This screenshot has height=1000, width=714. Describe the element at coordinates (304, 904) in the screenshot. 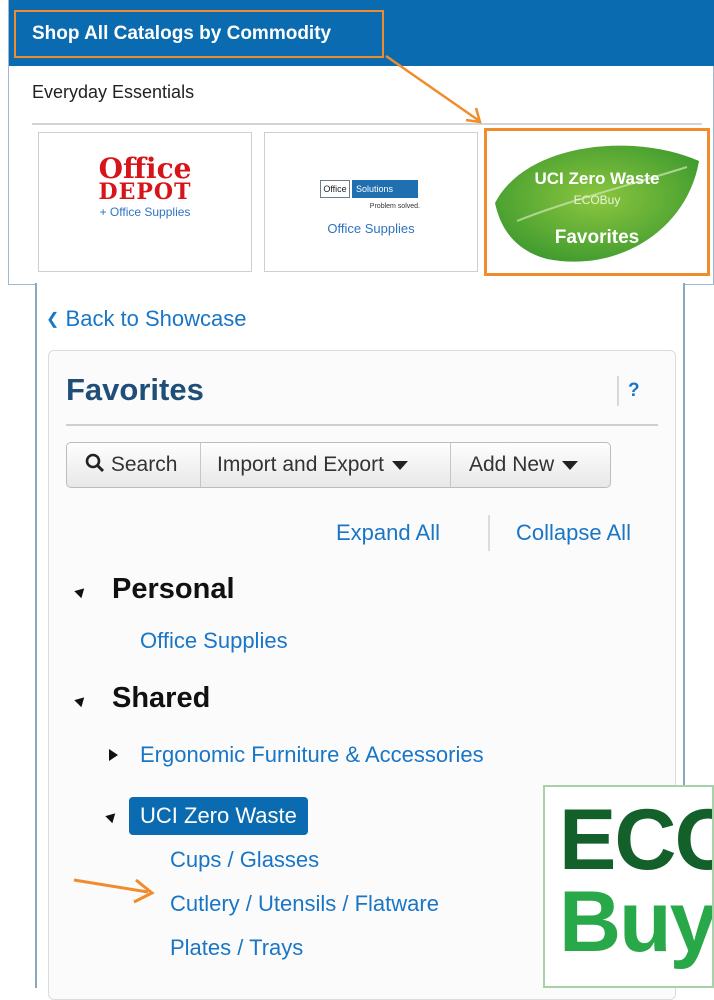

I see `list-item-cutlery: Cutlery / Utensils / Flatware` at that location.